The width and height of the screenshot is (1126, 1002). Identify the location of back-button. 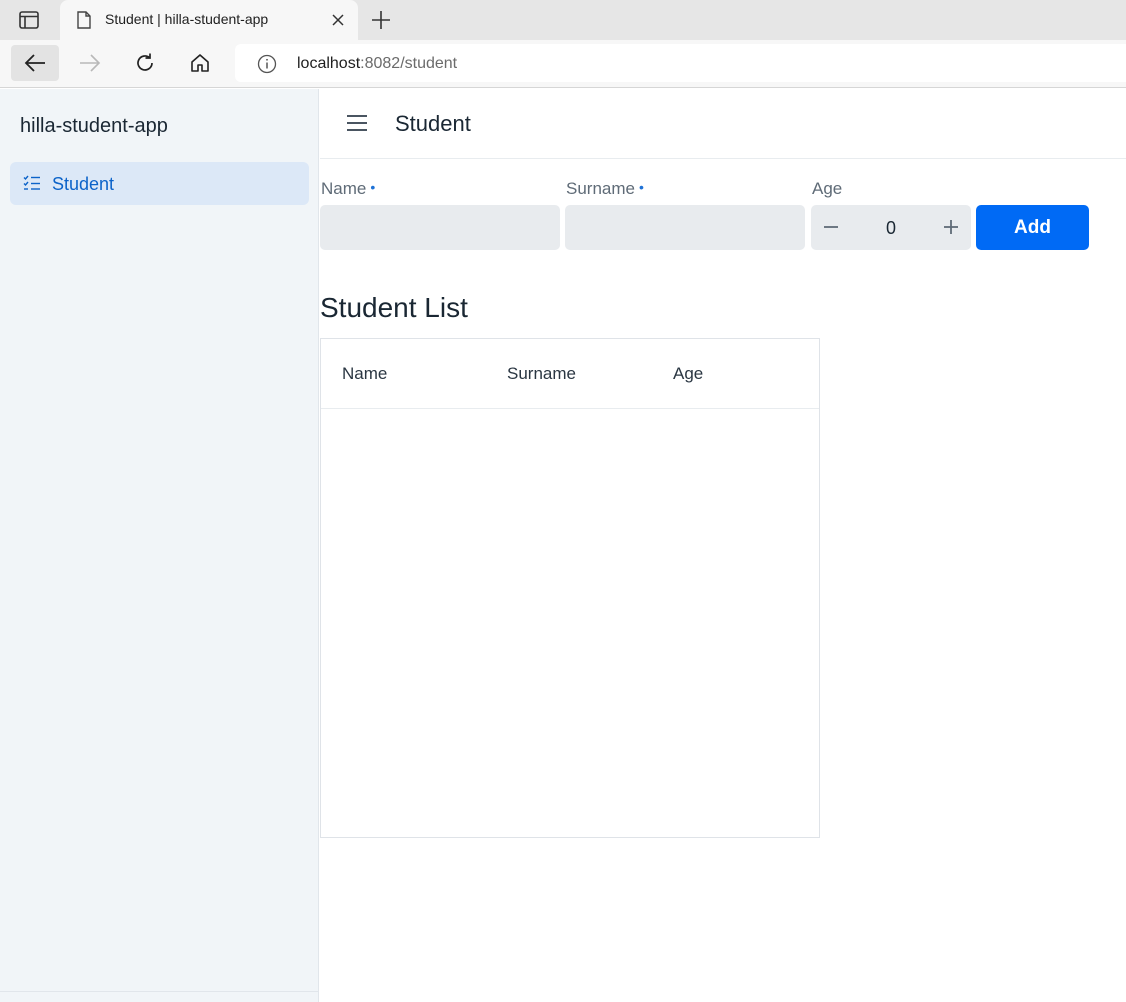
(35, 63).